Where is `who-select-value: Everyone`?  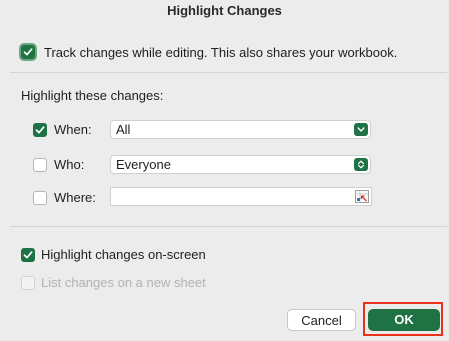
who-select-value: Everyone is located at coordinates (143, 164).